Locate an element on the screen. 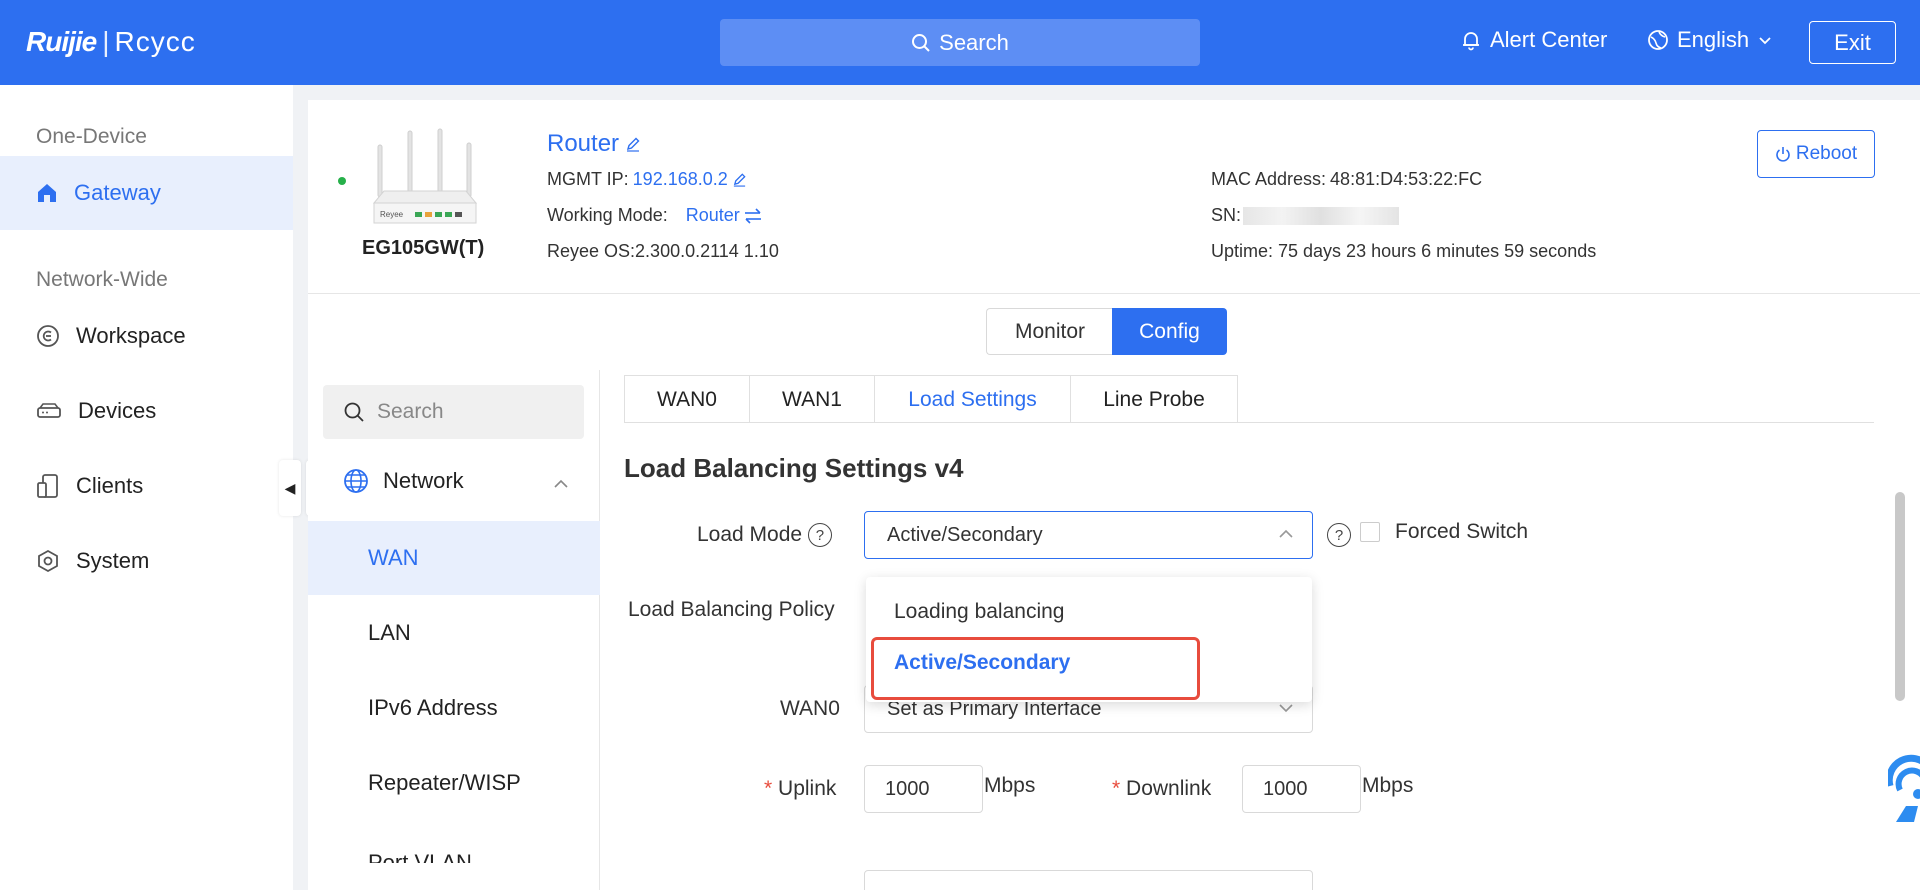  mgmt-ip-label: MGMT IP: is located at coordinates (588, 179).